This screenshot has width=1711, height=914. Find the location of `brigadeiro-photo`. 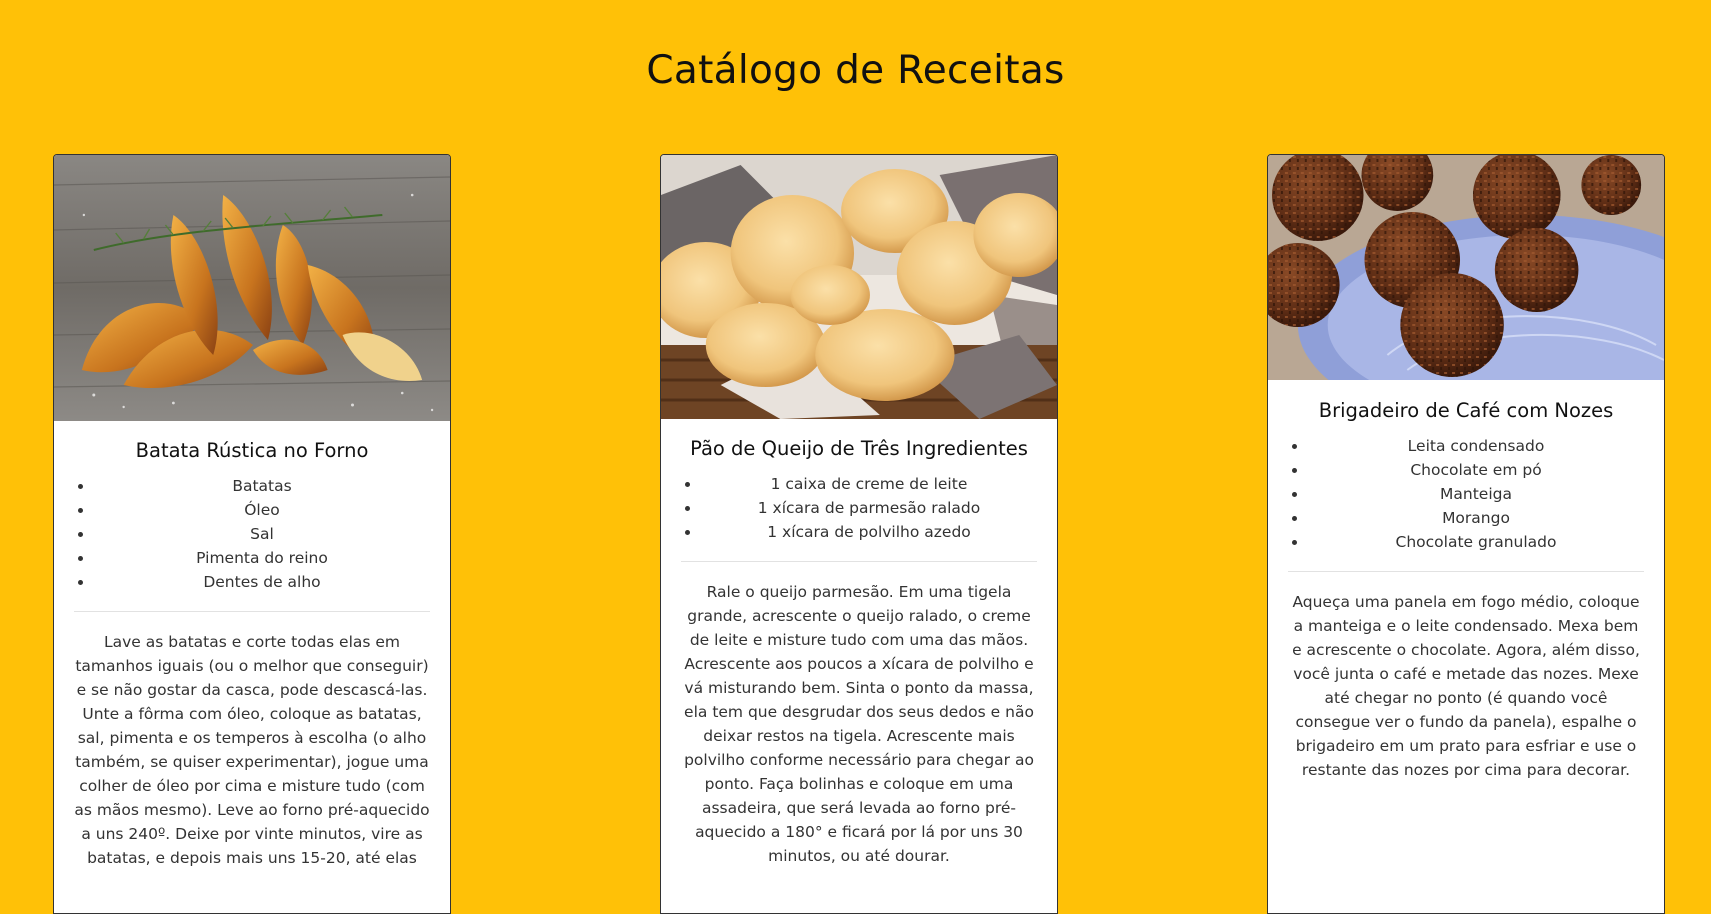

brigadeiro-photo is located at coordinates (1466, 267).